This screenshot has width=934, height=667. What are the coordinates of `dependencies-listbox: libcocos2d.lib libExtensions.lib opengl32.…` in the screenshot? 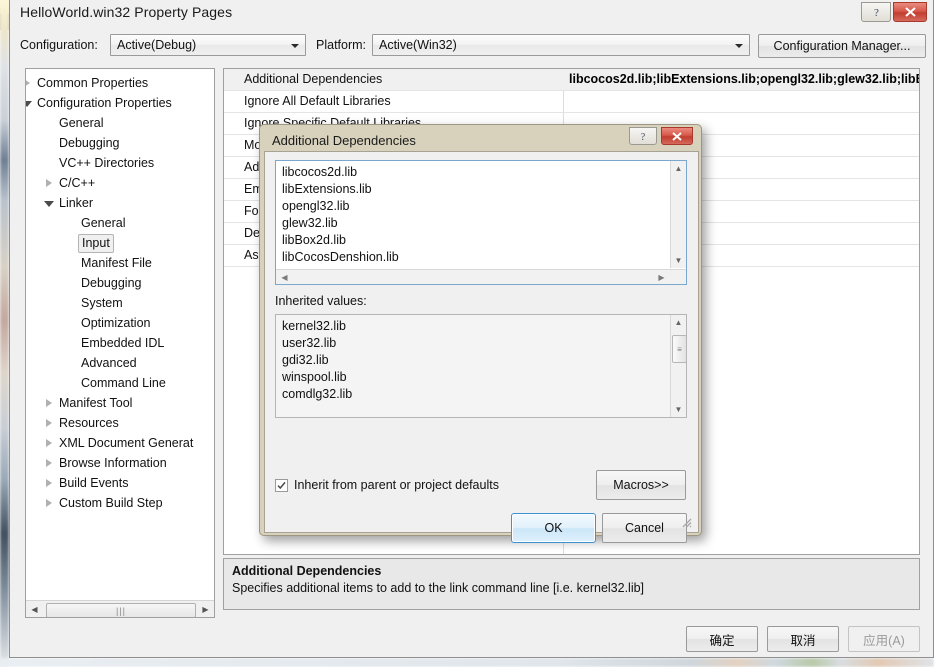 It's located at (481, 222).